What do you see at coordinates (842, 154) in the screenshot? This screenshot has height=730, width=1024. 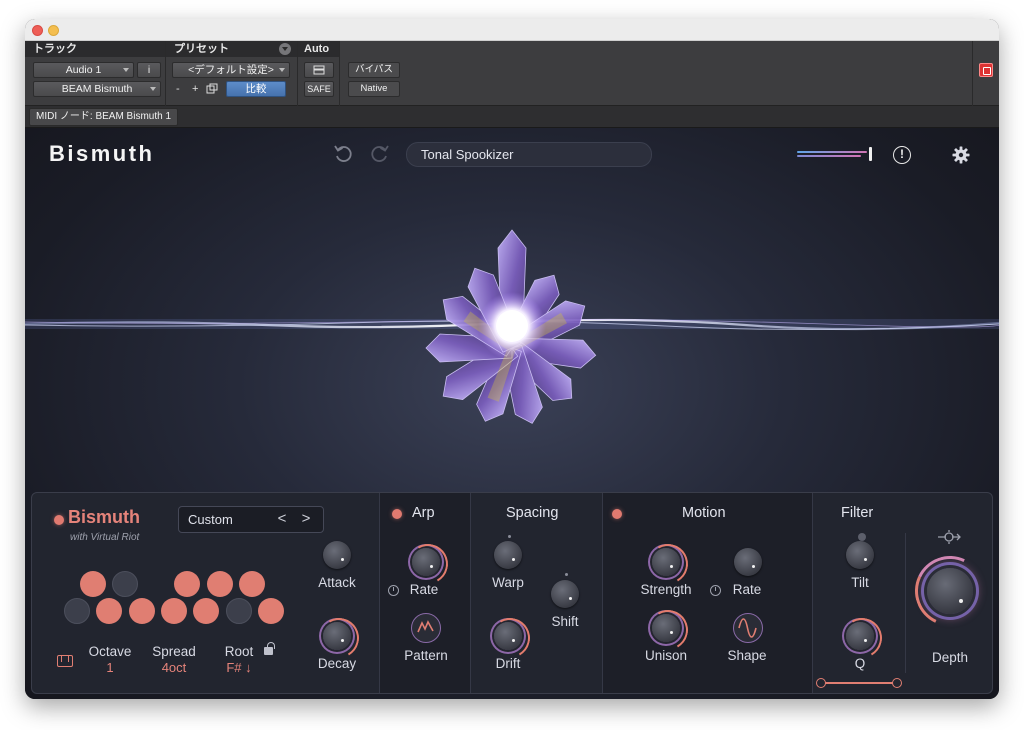 I see `output-meter` at bounding box center [842, 154].